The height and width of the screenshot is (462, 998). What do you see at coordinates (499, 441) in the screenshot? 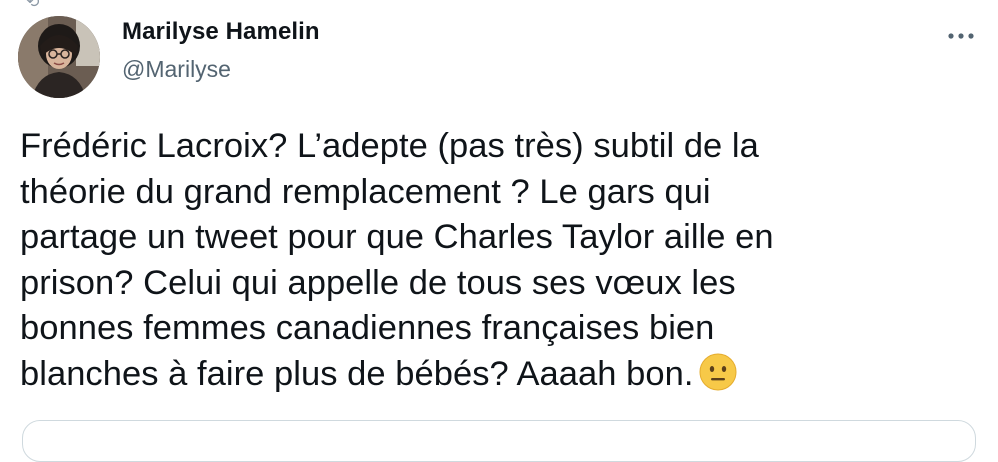
I see `quoted-tweet-card` at bounding box center [499, 441].